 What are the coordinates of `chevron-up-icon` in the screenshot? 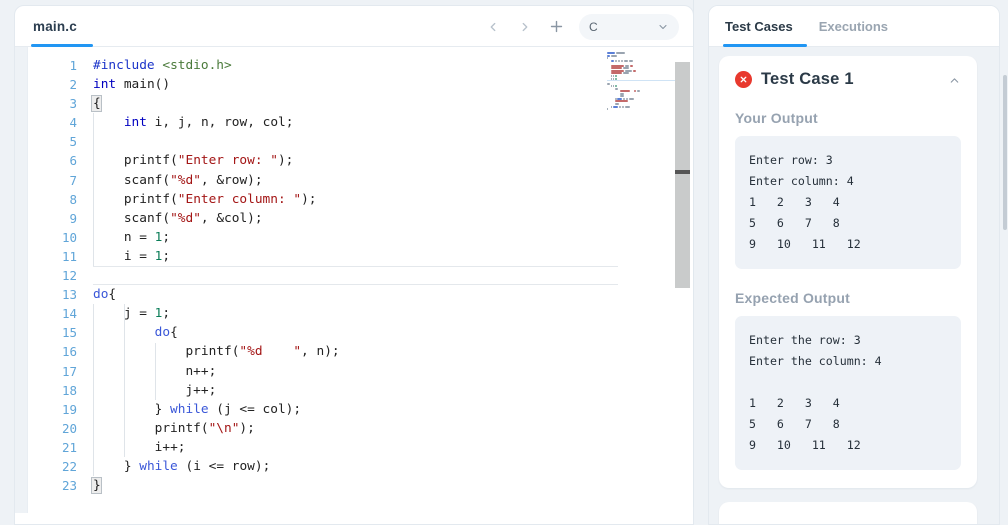 It's located at (954, 83).